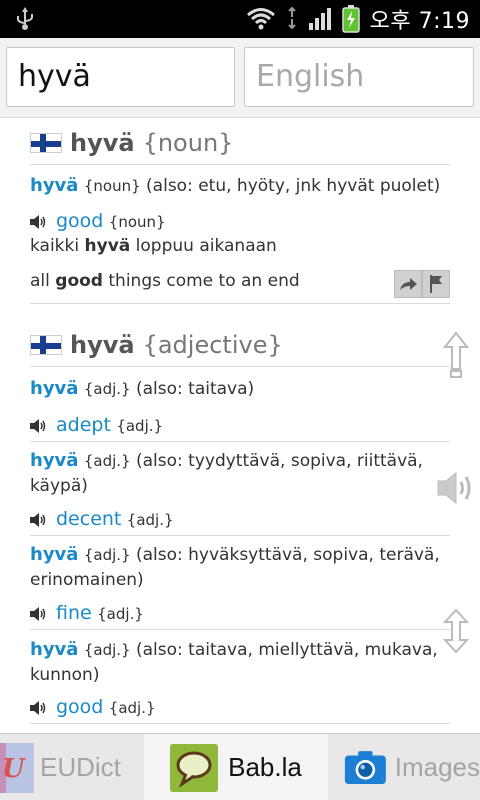 This screenshot has width=480, height=800. What do you see at coordinates (74, 613) in the screenshot?
I see `translation-word: fine` at bounding box center [74, 613].